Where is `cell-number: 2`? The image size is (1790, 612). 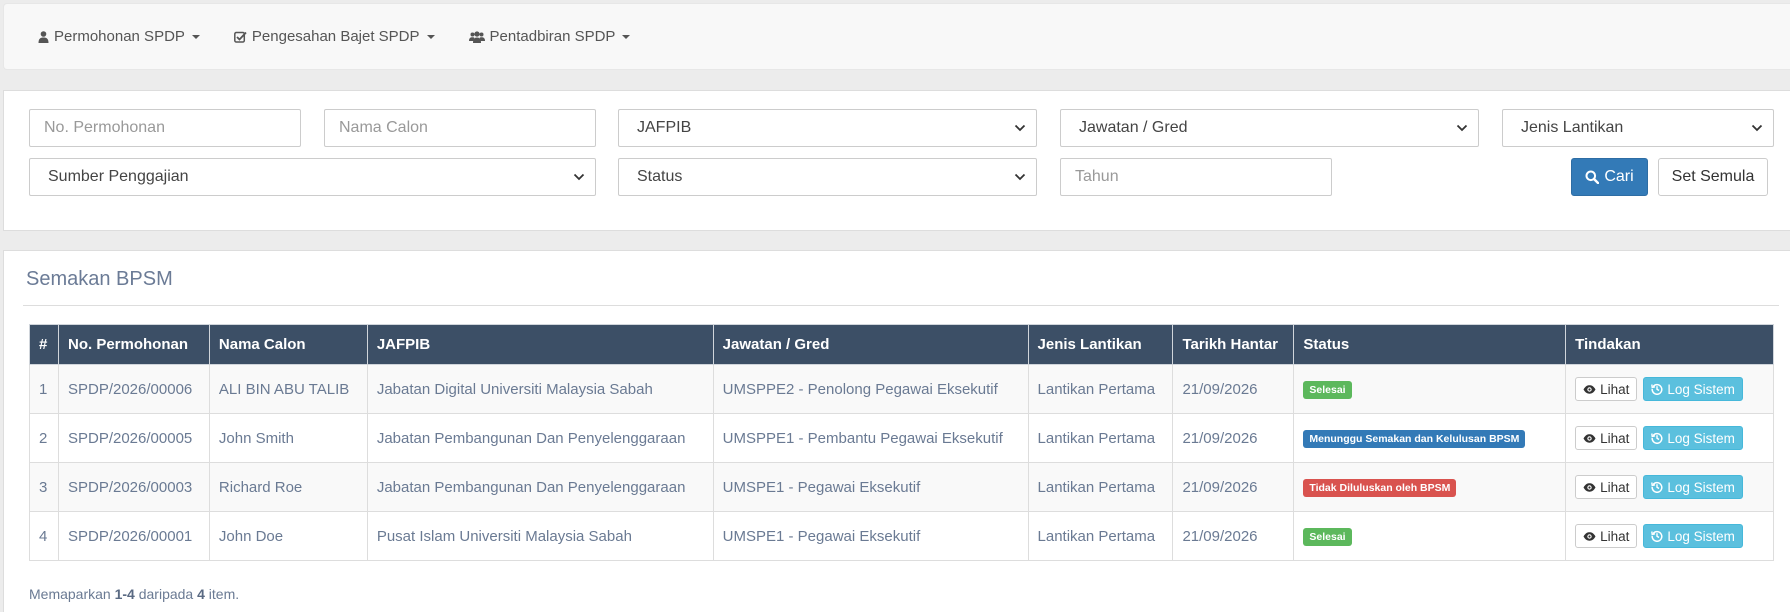
cell-number: 2 is located at coordinates (44, 438).